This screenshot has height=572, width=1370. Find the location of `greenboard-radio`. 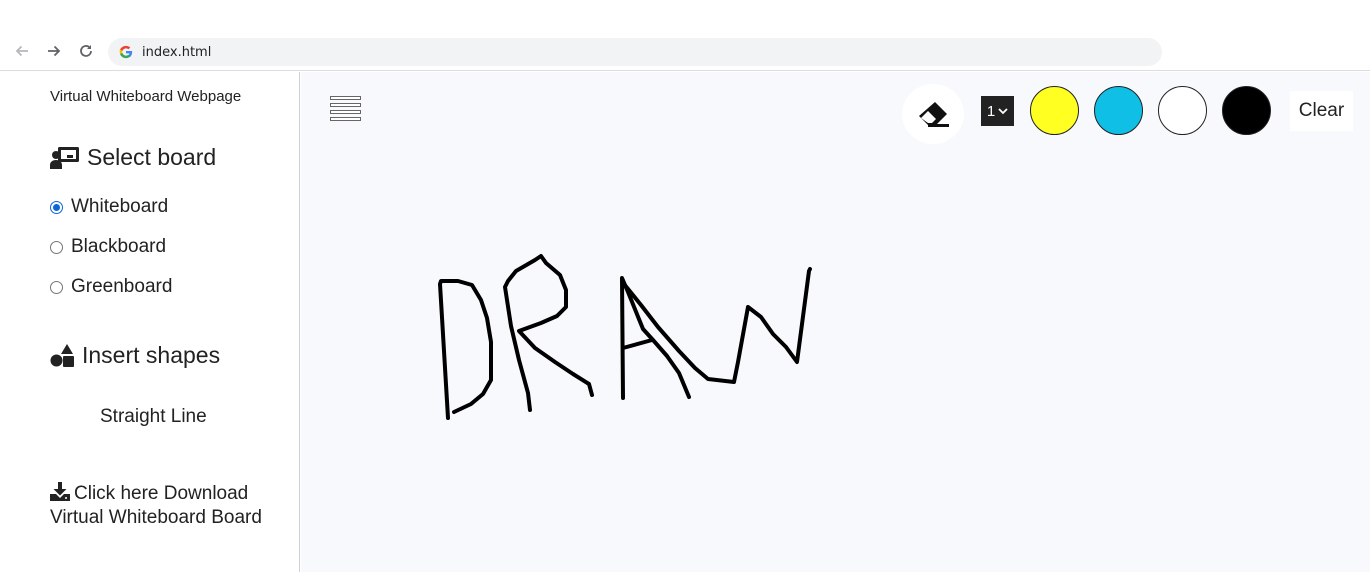

greenboard-radio is located at coordinates (56, 287).